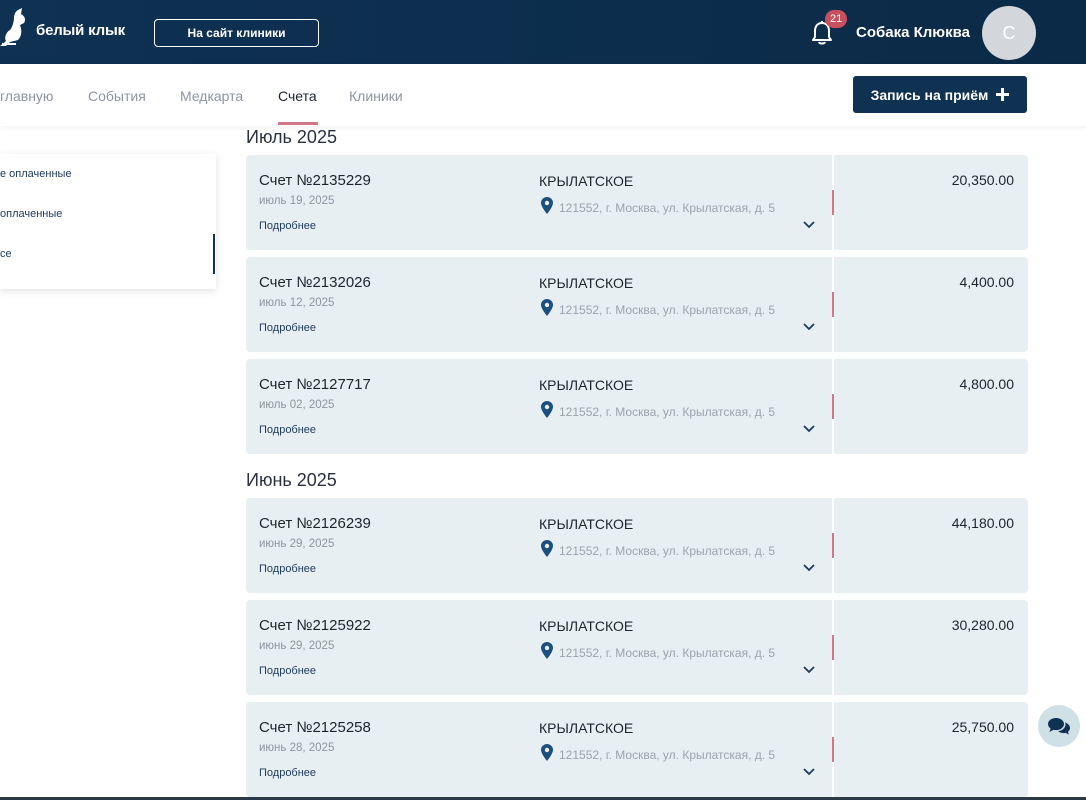 Image resolution: width=1086 pixels, height=800 pixels. What do you see at coordinates (12, 27) in the screenshot?
I see `kangaroo-logo-icon` at bounding box center [12, 27].